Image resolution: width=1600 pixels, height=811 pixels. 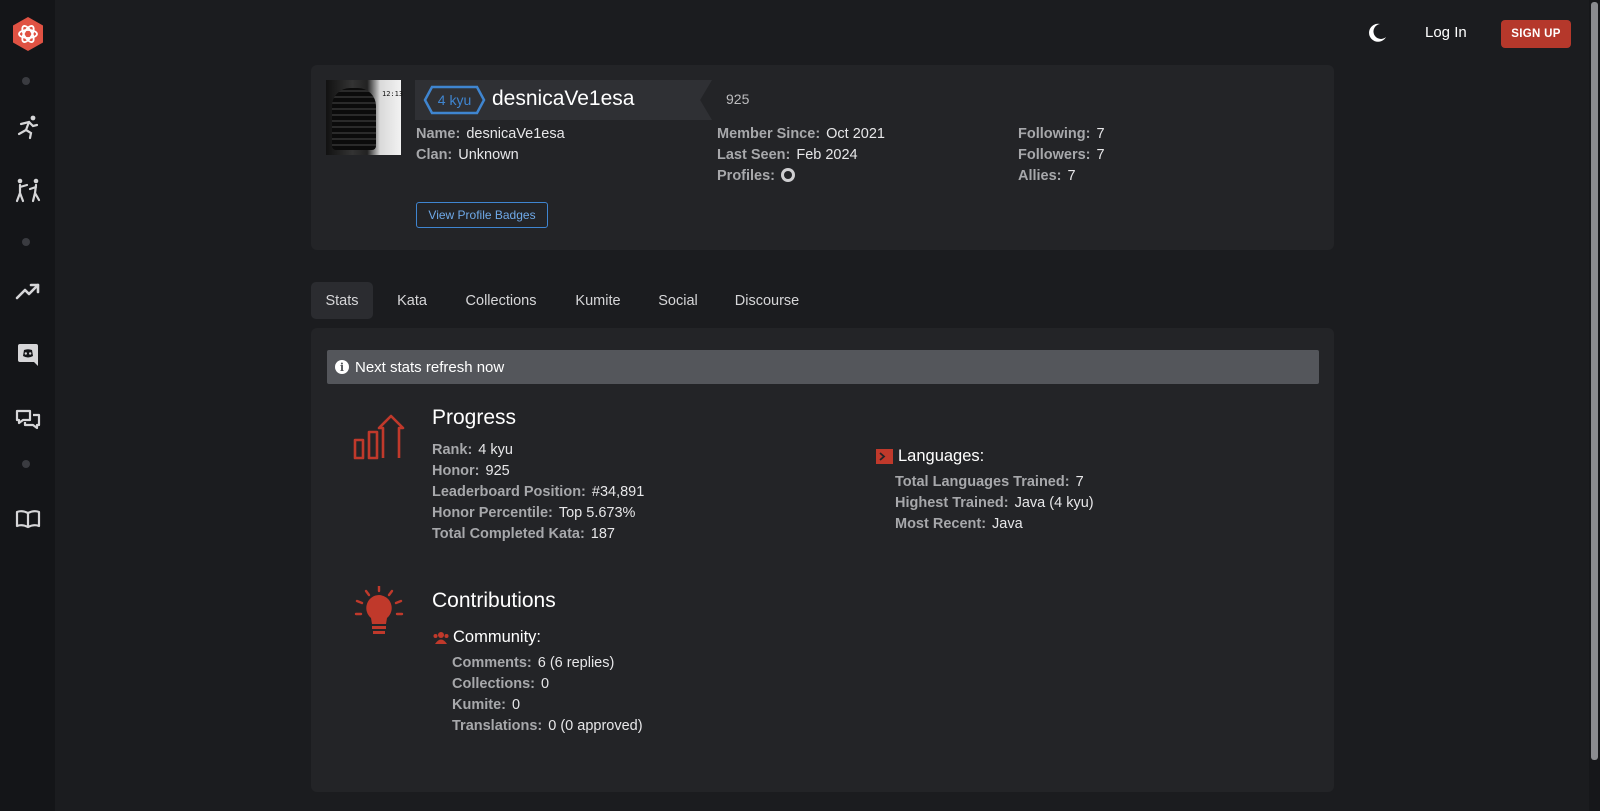 I want to click on stats-row: Leaderboard Position: #34,891, so click(x=538, y=492).